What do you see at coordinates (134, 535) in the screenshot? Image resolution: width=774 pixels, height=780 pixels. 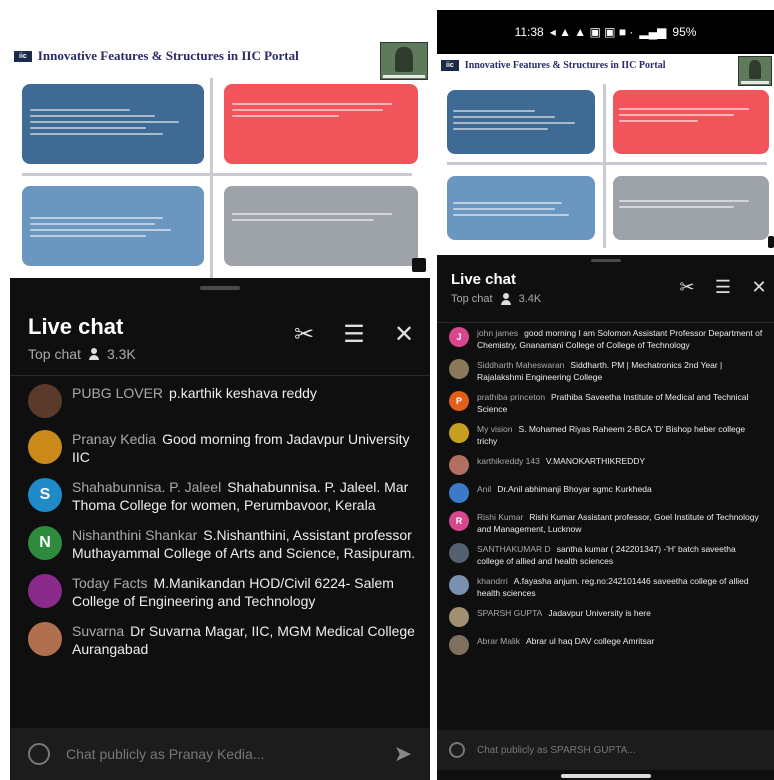 I see `message-author: Nishanthini Shankar` at bounding box center [134, 535].